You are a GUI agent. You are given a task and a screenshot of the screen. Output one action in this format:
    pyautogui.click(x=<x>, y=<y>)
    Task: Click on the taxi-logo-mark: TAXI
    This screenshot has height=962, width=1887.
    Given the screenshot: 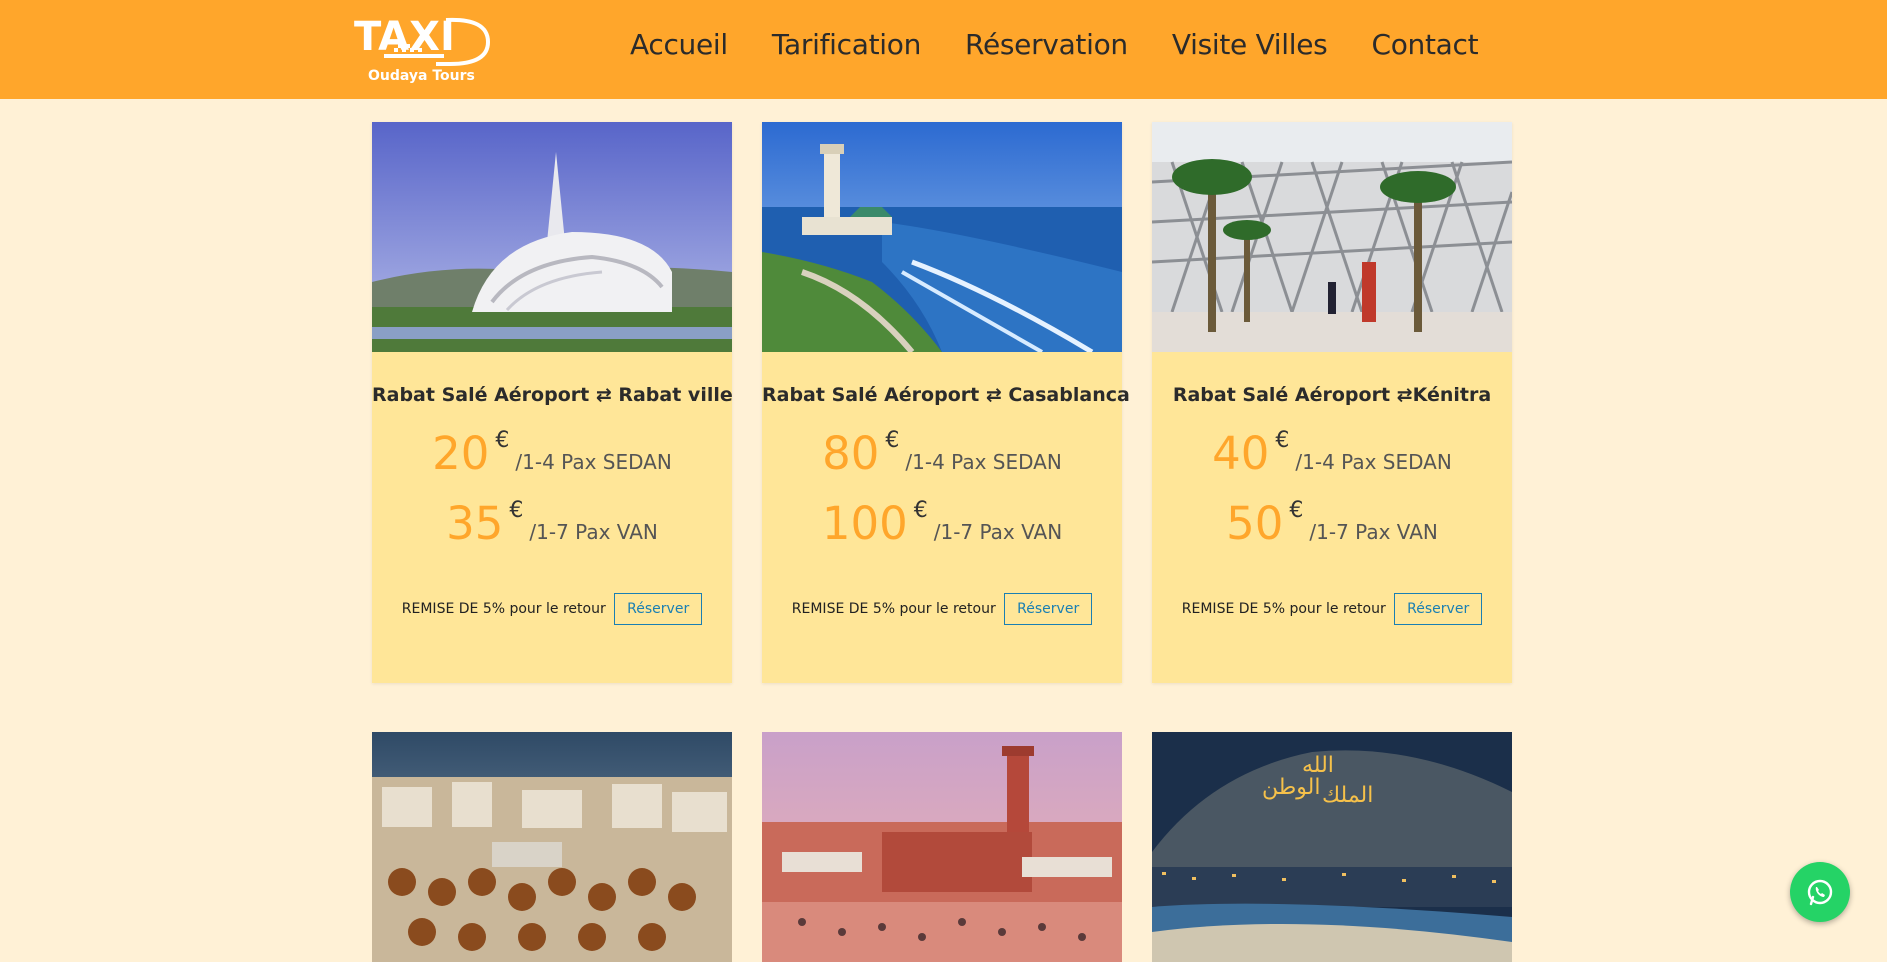 What is the action you would take?
    pyautogui.click(x=422, y=40)
    